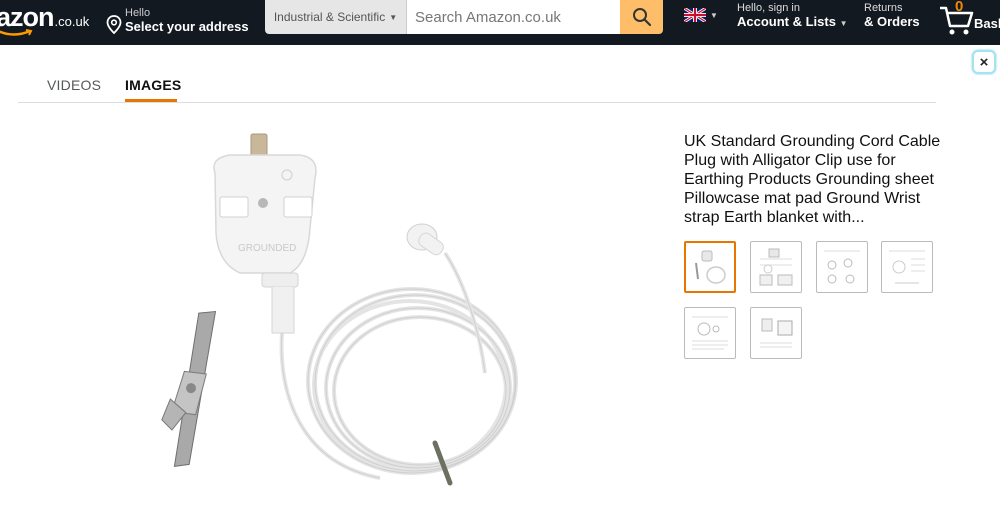 The height and width of the screenshot is (518, 1000). Describe the element at coordinates (74, 85) in the screenshot. I see `tab-videos: VIDEOS` at that location.